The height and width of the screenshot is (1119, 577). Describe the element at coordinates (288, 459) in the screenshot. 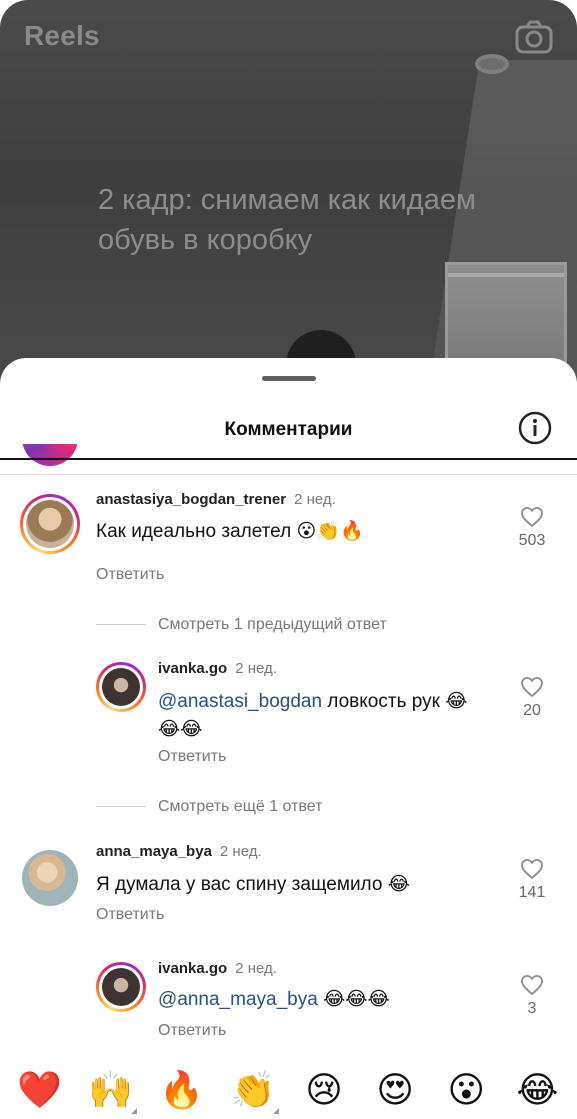

I see `header-divider` at that location.